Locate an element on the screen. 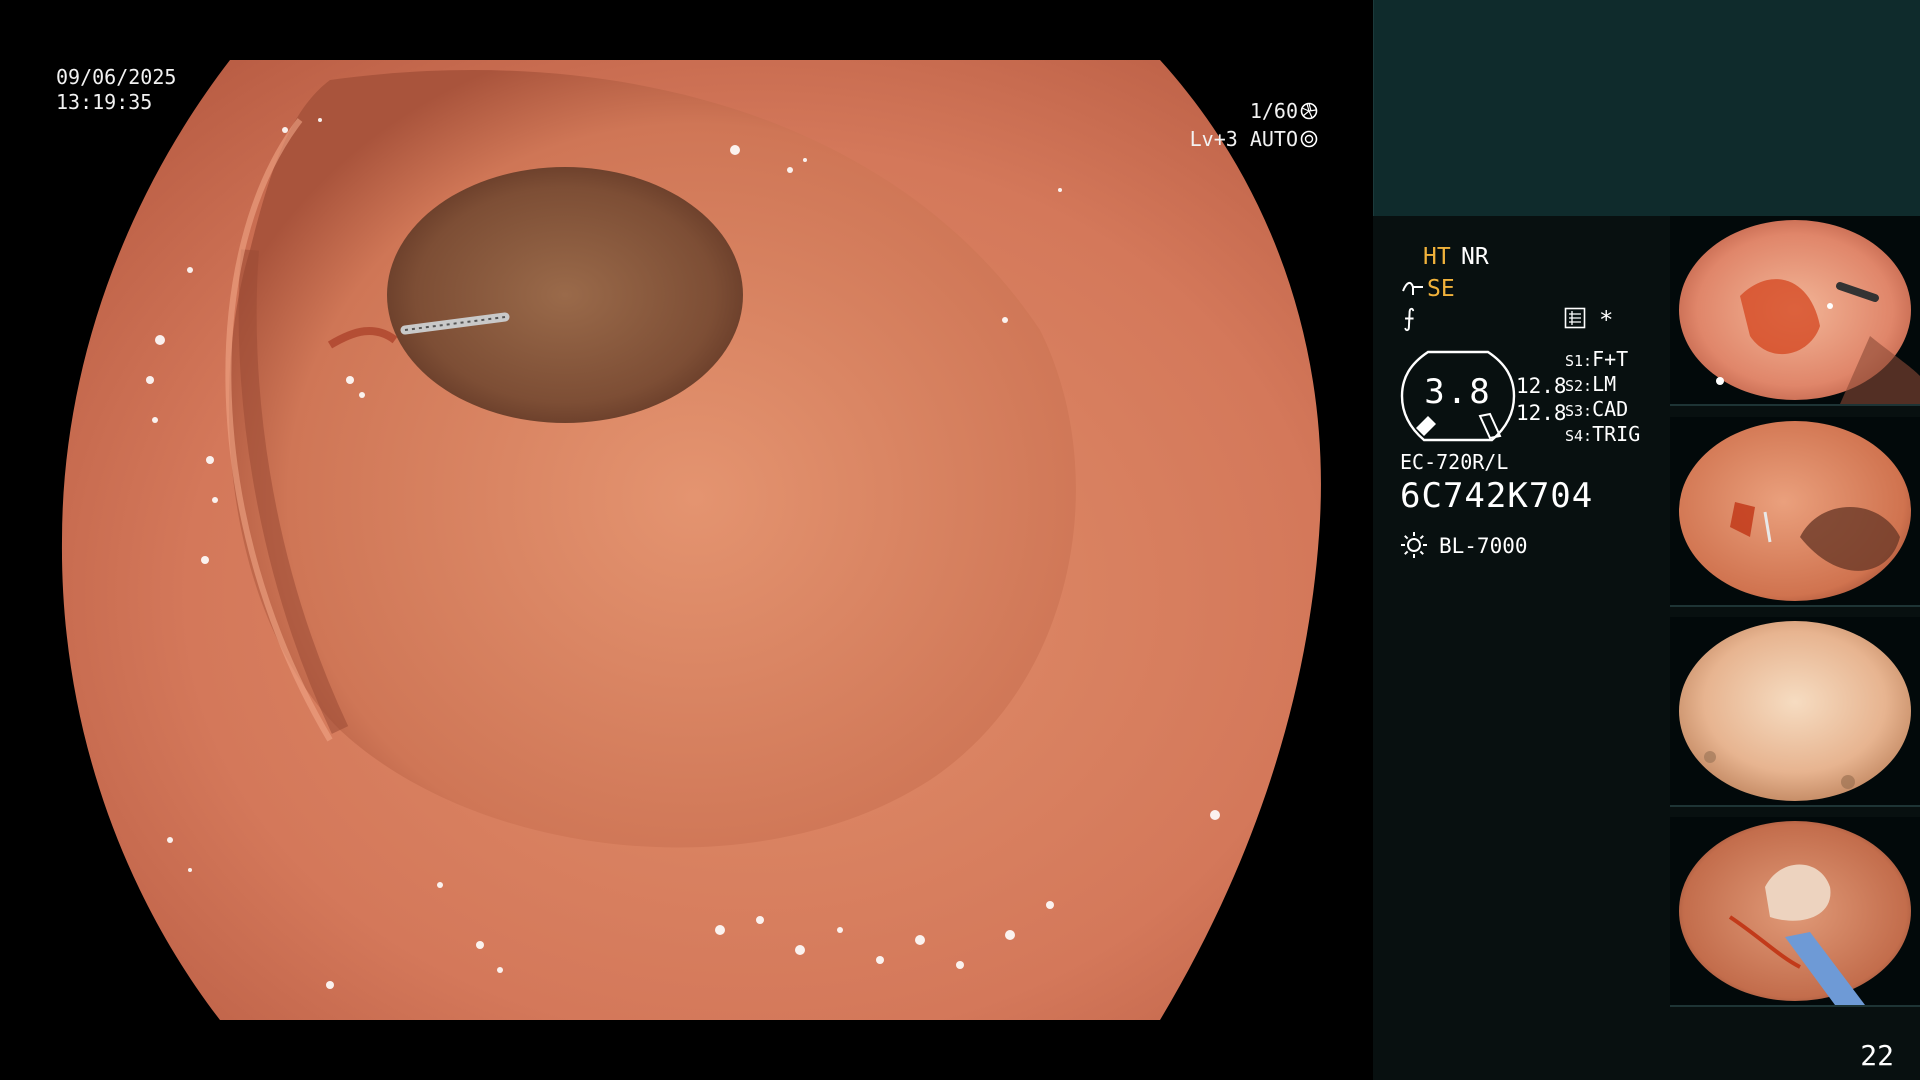 This screenshot has width=1920, height=1080. page-number: 22 is located at coordinates (1877, 1055).